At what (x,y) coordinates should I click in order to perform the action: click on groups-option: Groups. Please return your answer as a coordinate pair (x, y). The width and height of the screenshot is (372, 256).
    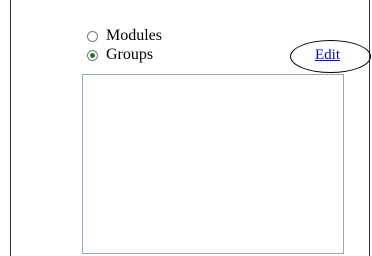
    Looking at the image, I should click on (120, 55).